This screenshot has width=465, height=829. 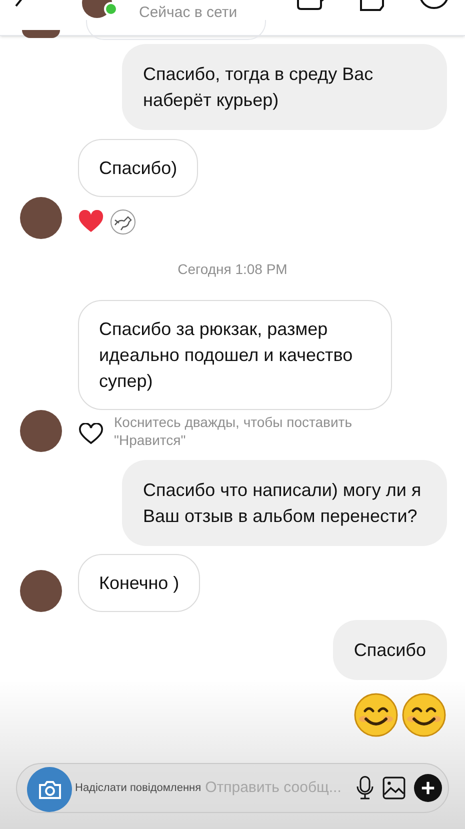 I want to click on like-hint: Коснитесь дважды, чтобы поставить "Нравится", so click(x=234, y=431).